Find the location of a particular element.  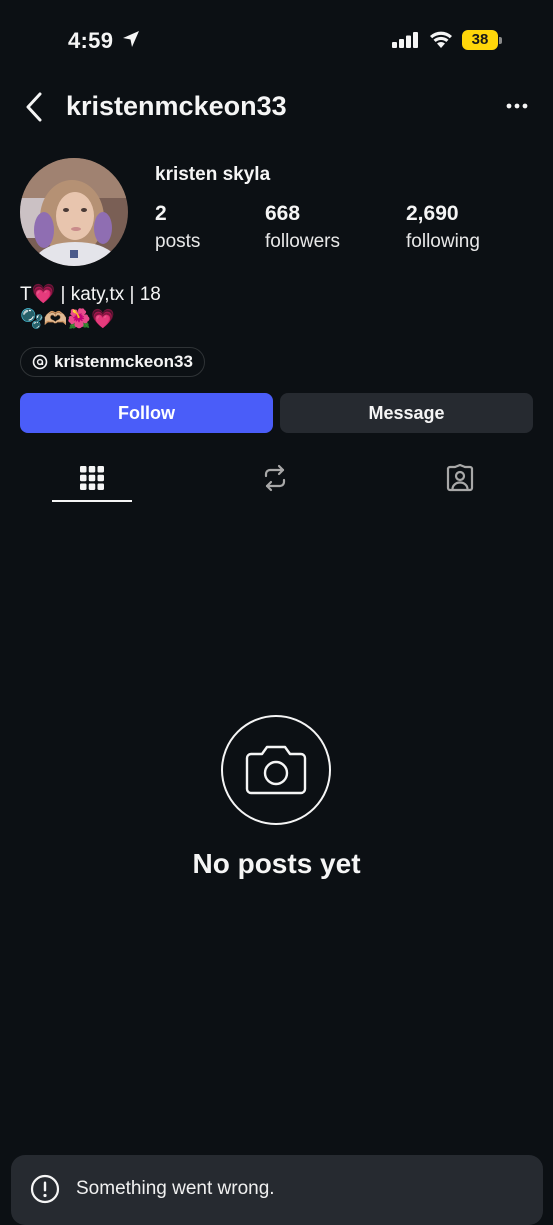

battery-icon: 38 is located at coordinates (482, 40).